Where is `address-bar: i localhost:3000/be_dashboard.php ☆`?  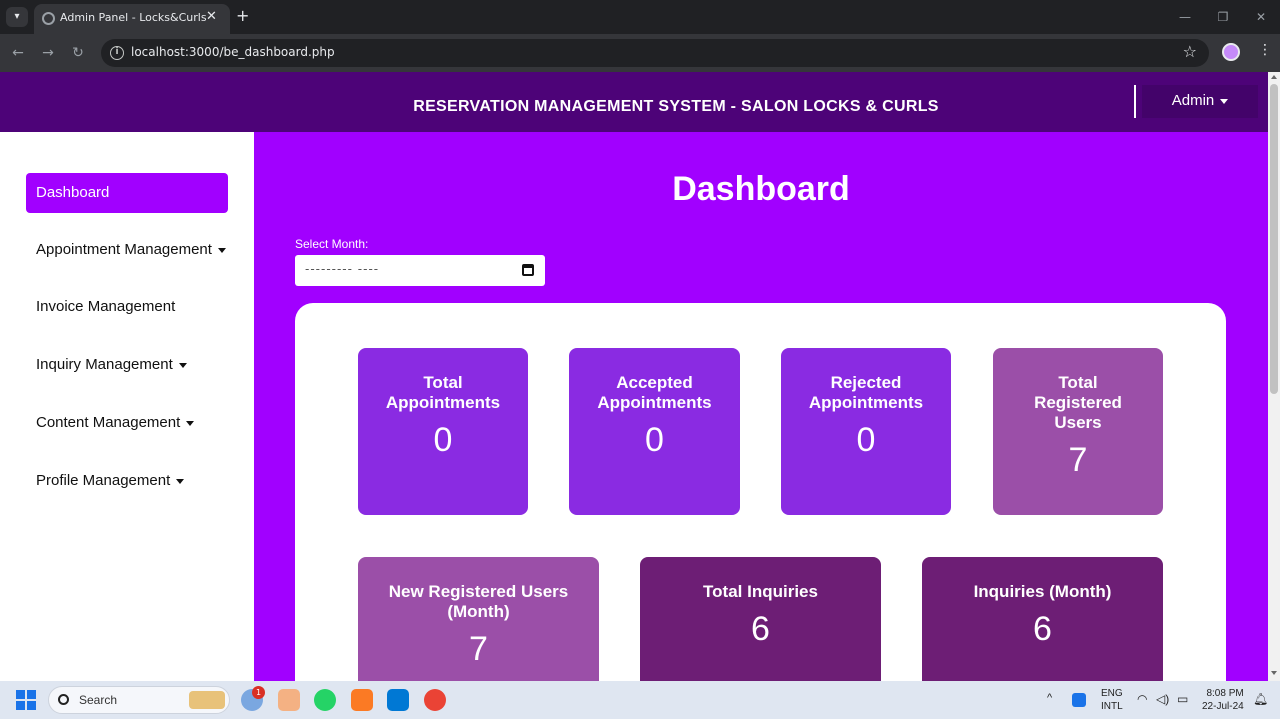 address-bar: i localhost:3000/be_dashboard.php ☆ is located at coordinates (655, 53).